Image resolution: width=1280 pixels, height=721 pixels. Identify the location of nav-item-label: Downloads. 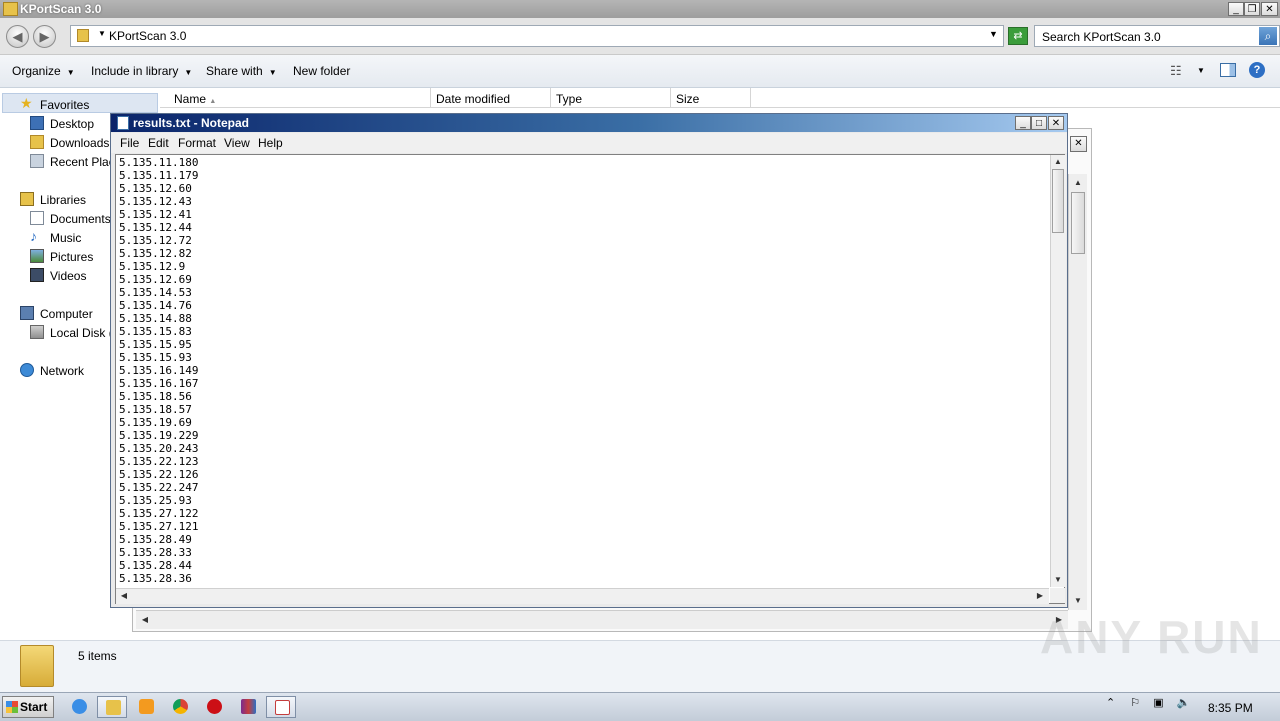
(80, 143).